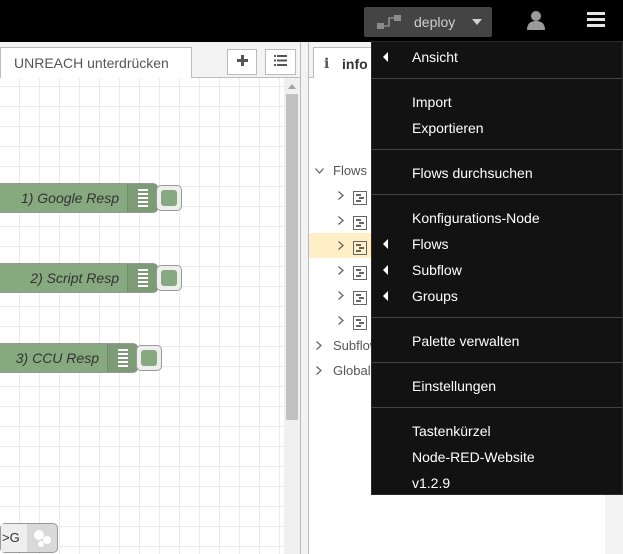 The width and height of the screenshot is (623, 554). Describe the element at coordinates (292, 86) in the screenshot. I see `scroll-up-icon` at that location.